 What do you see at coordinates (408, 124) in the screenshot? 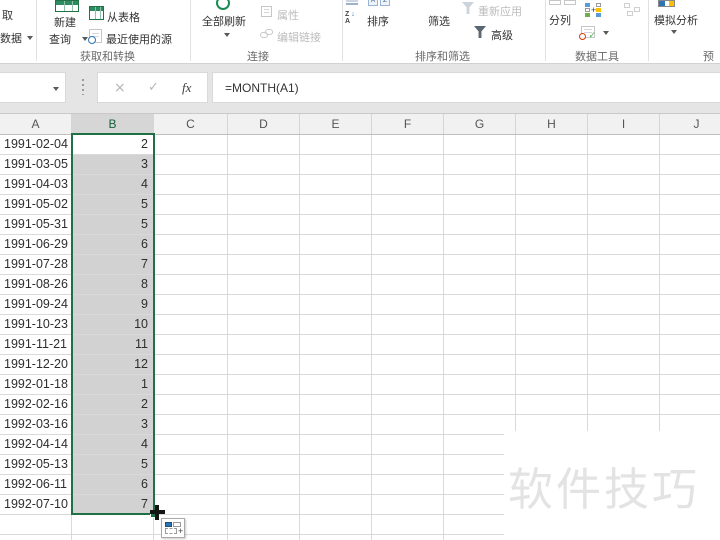
I see `column-header-F: F` at bounding box center [408, 124].